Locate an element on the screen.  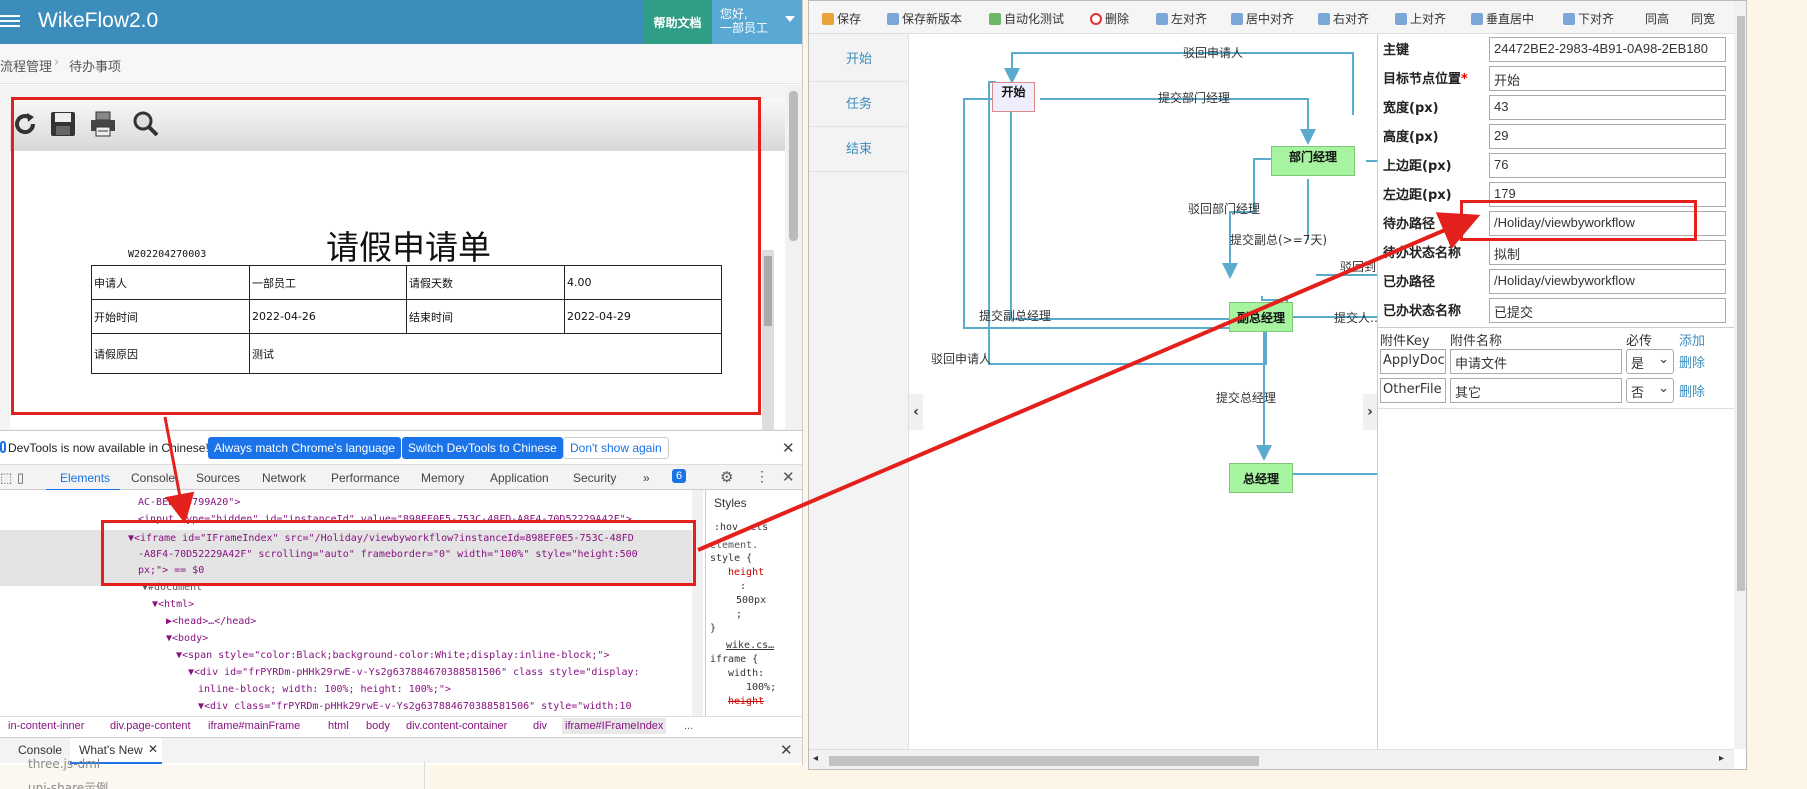
attach-required-select: 是 ⌄ is located at coordinates (1650, 361).